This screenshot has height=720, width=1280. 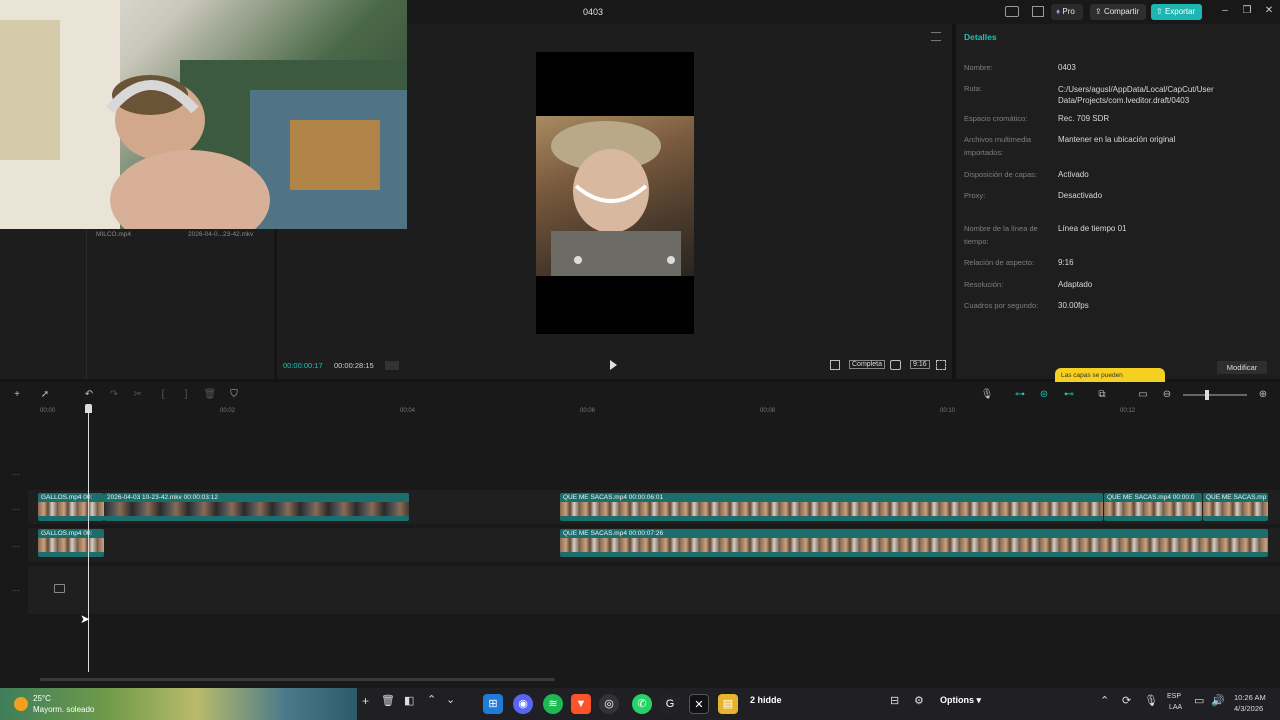 What do you see at coordinates (766, 700) in the screenshot?
I see `hidden-apps-label: 2 hidde` at bounding box center [766, 700].